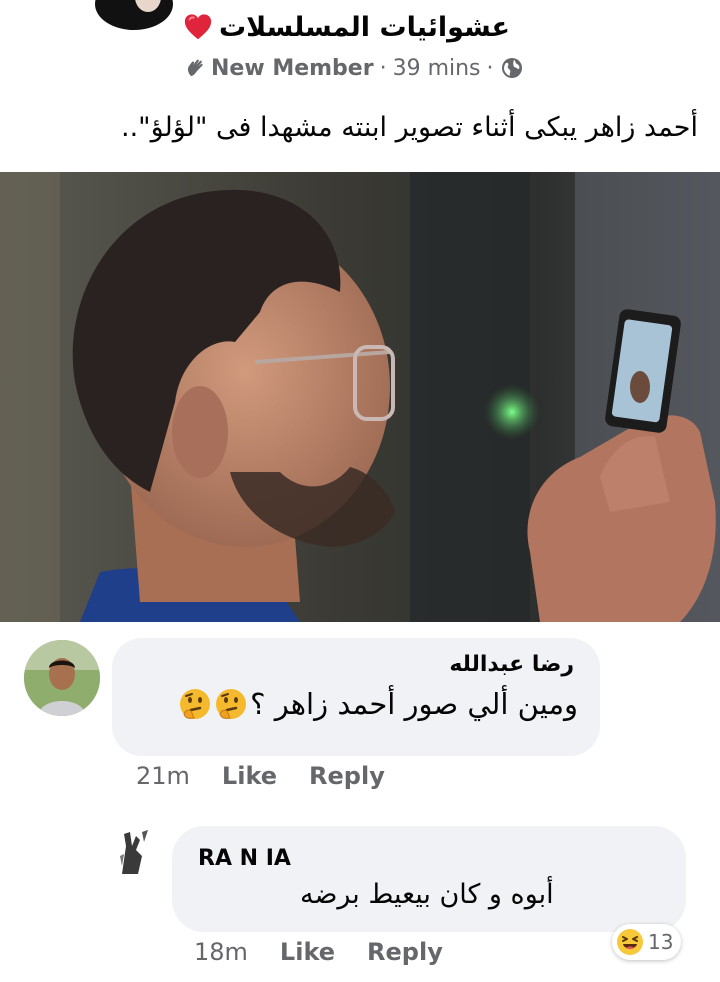  I want to click on post-meta: New Member · 39 mins ·, so click(354, 68).